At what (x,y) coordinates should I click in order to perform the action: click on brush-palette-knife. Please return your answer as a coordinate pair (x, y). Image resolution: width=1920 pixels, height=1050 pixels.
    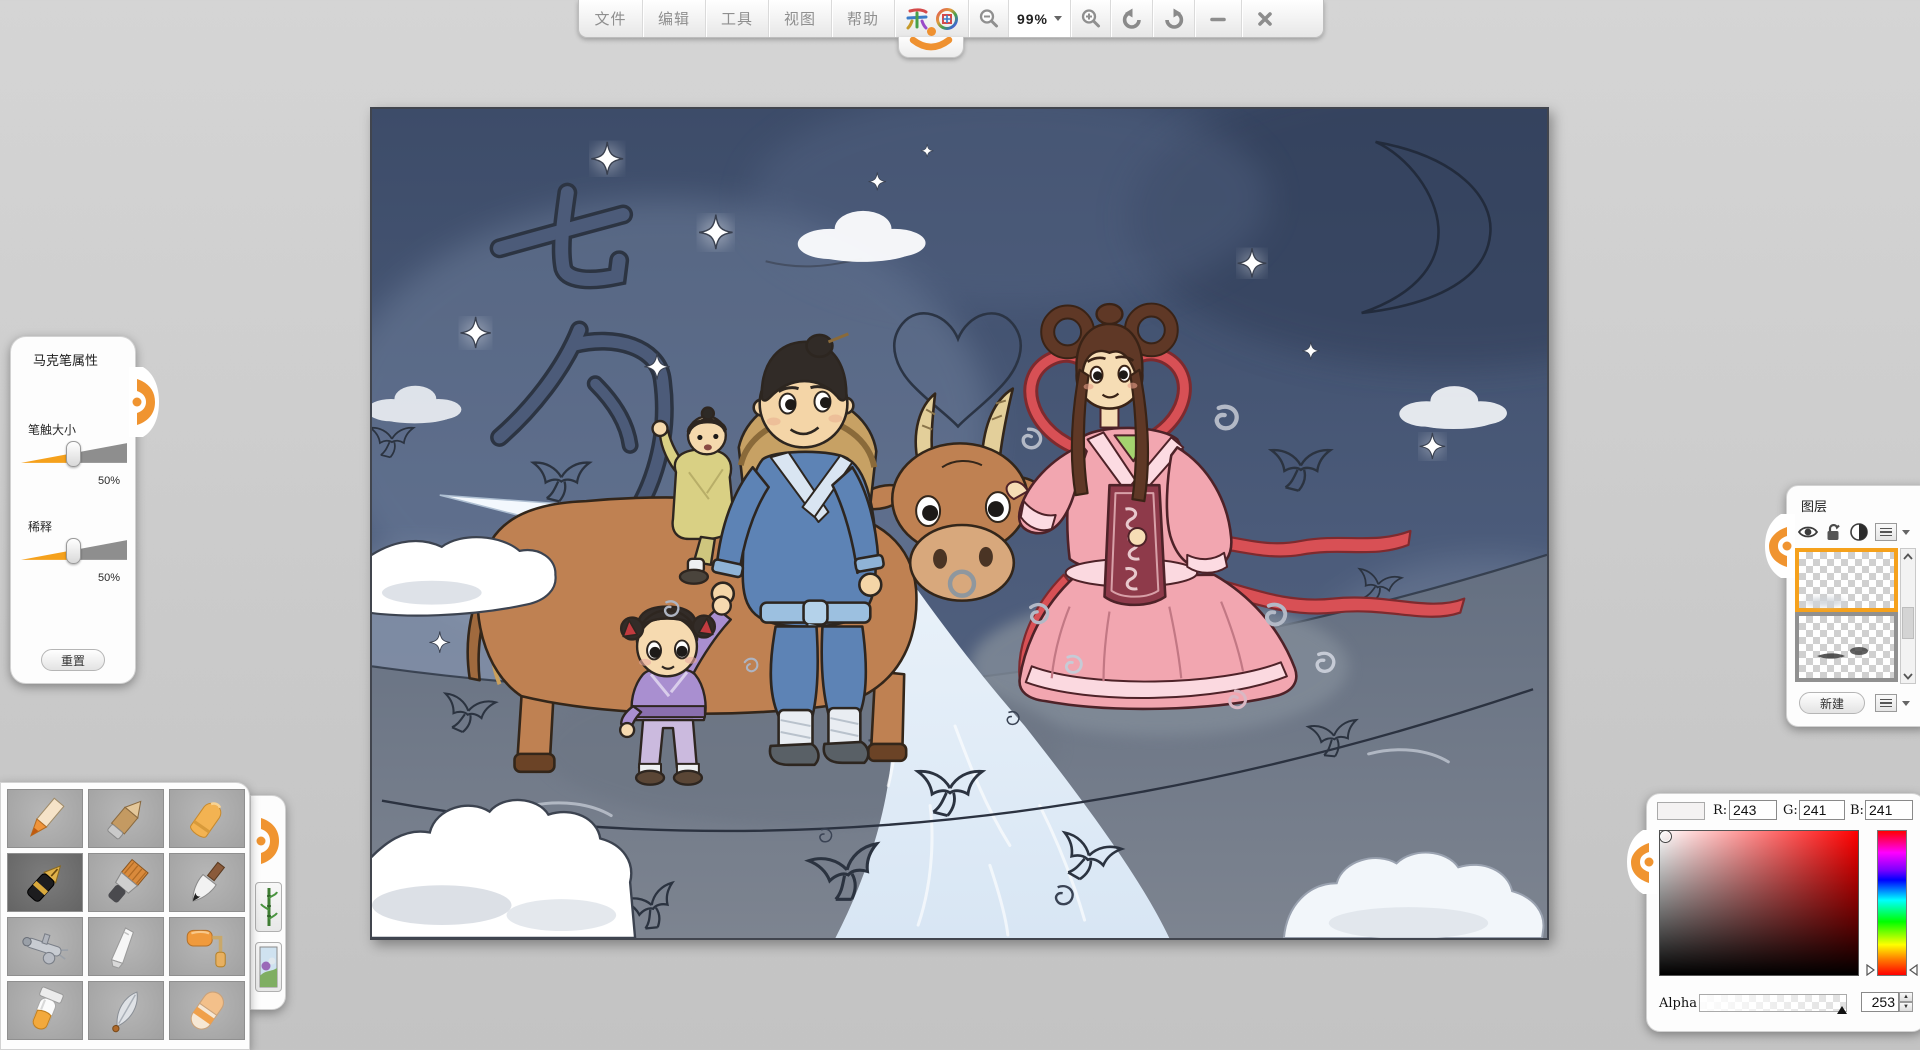
    Looking at the image, I should click on (126, 946).